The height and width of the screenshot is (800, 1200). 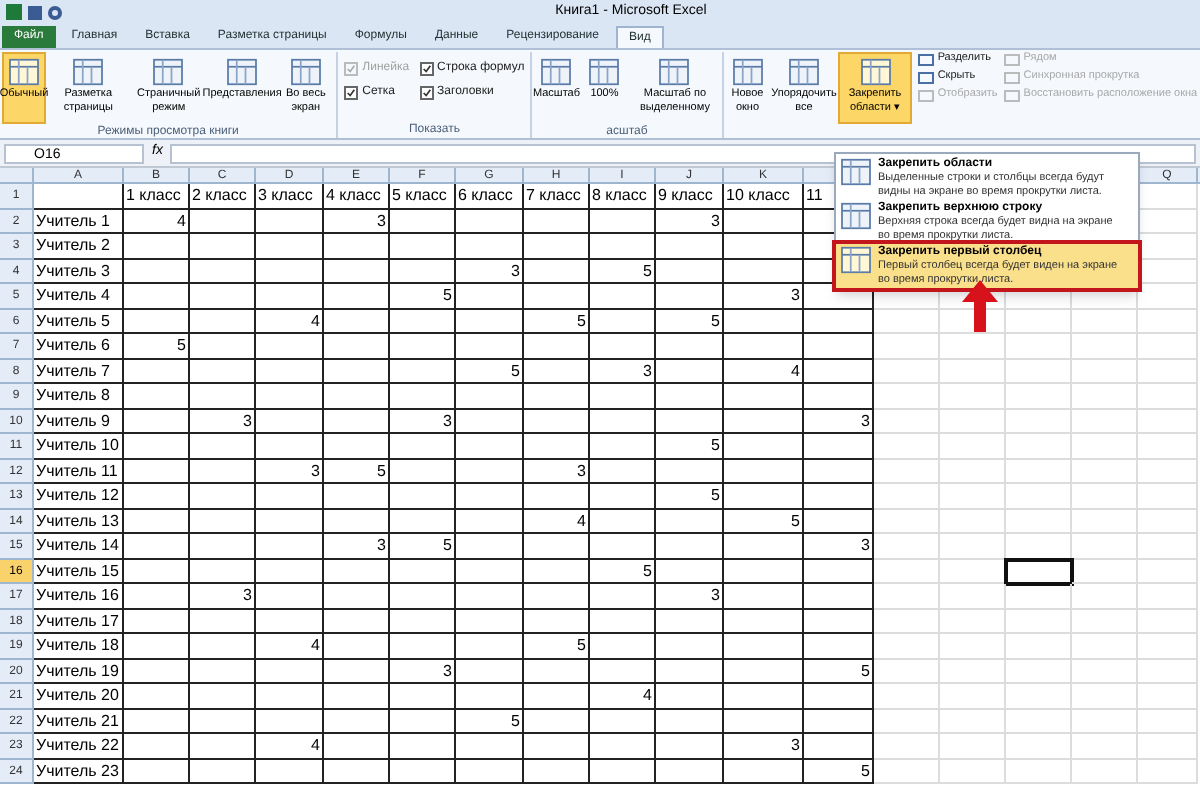 What do you see at coordinates (423, 196) in the screenshot?
I see `table-cell: 5 класс` at bounding box center [423, 196].